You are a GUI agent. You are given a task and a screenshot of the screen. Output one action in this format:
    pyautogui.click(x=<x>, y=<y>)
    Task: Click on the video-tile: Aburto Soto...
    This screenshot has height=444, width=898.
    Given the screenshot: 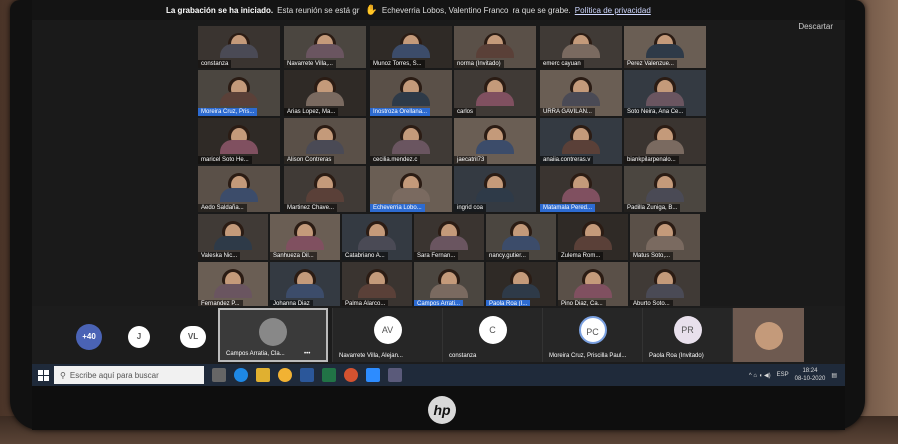 What is the action you would take?
    pyautogui.click(x=665, y=285)
    